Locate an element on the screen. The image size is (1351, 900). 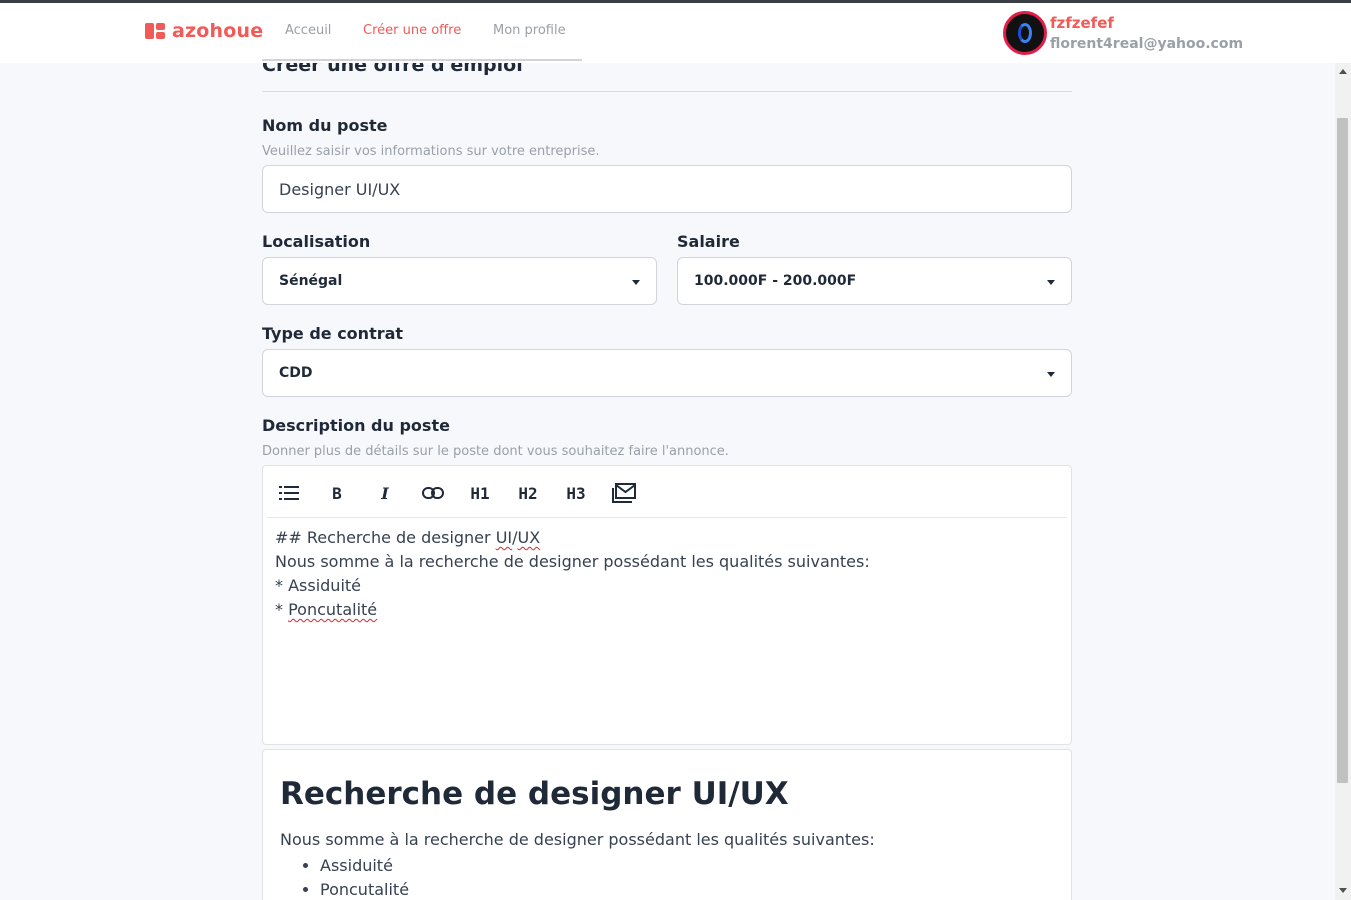
mail-icon is located at coordinates (624, 493).